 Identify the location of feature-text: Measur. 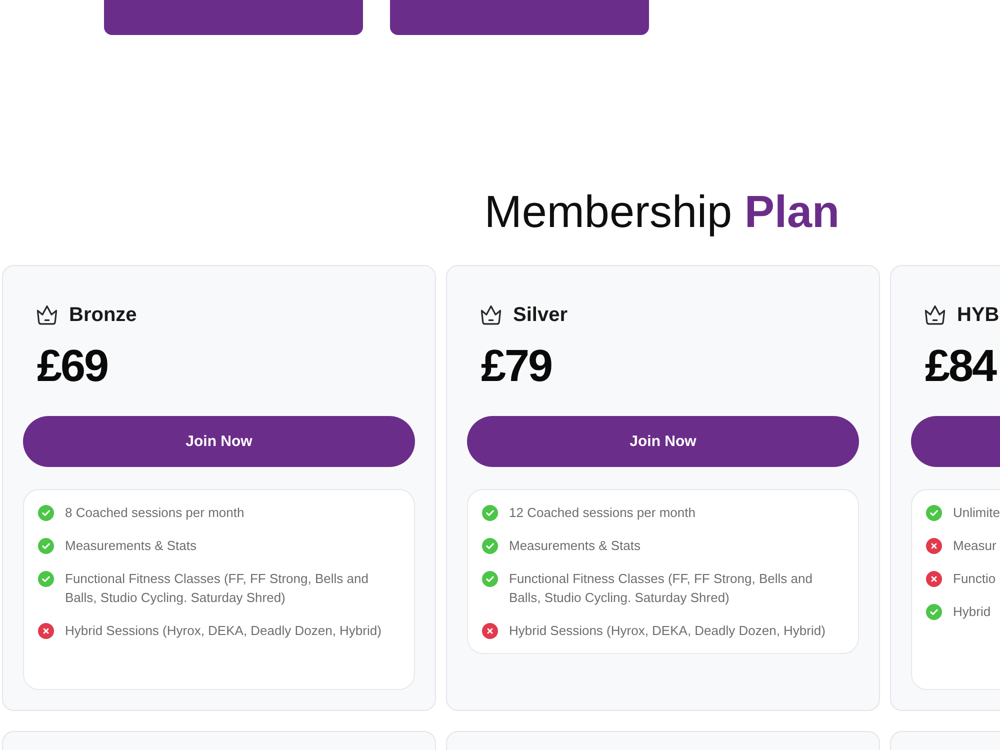
(974, 546).